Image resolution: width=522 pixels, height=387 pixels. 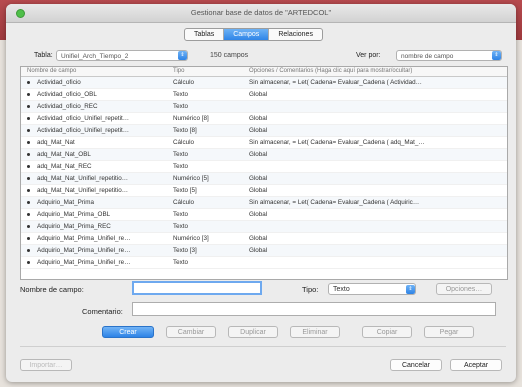 What do you see at coordinates (264, 95) in the screenshot?
I see `table-row: Actividad_oficio_OBL Texto Global` at bounding box center [264, 95].